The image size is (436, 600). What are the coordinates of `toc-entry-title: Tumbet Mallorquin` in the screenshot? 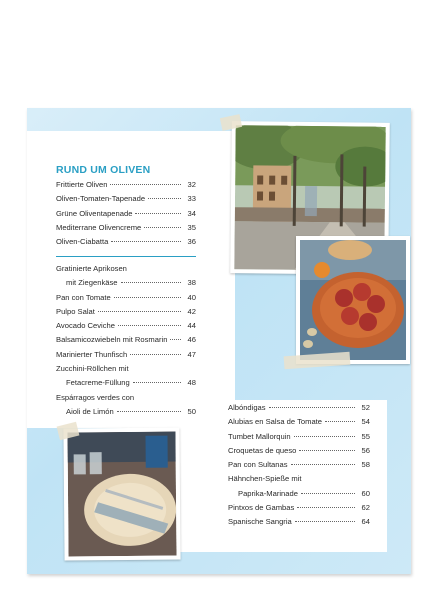 It's located at (259, 436).